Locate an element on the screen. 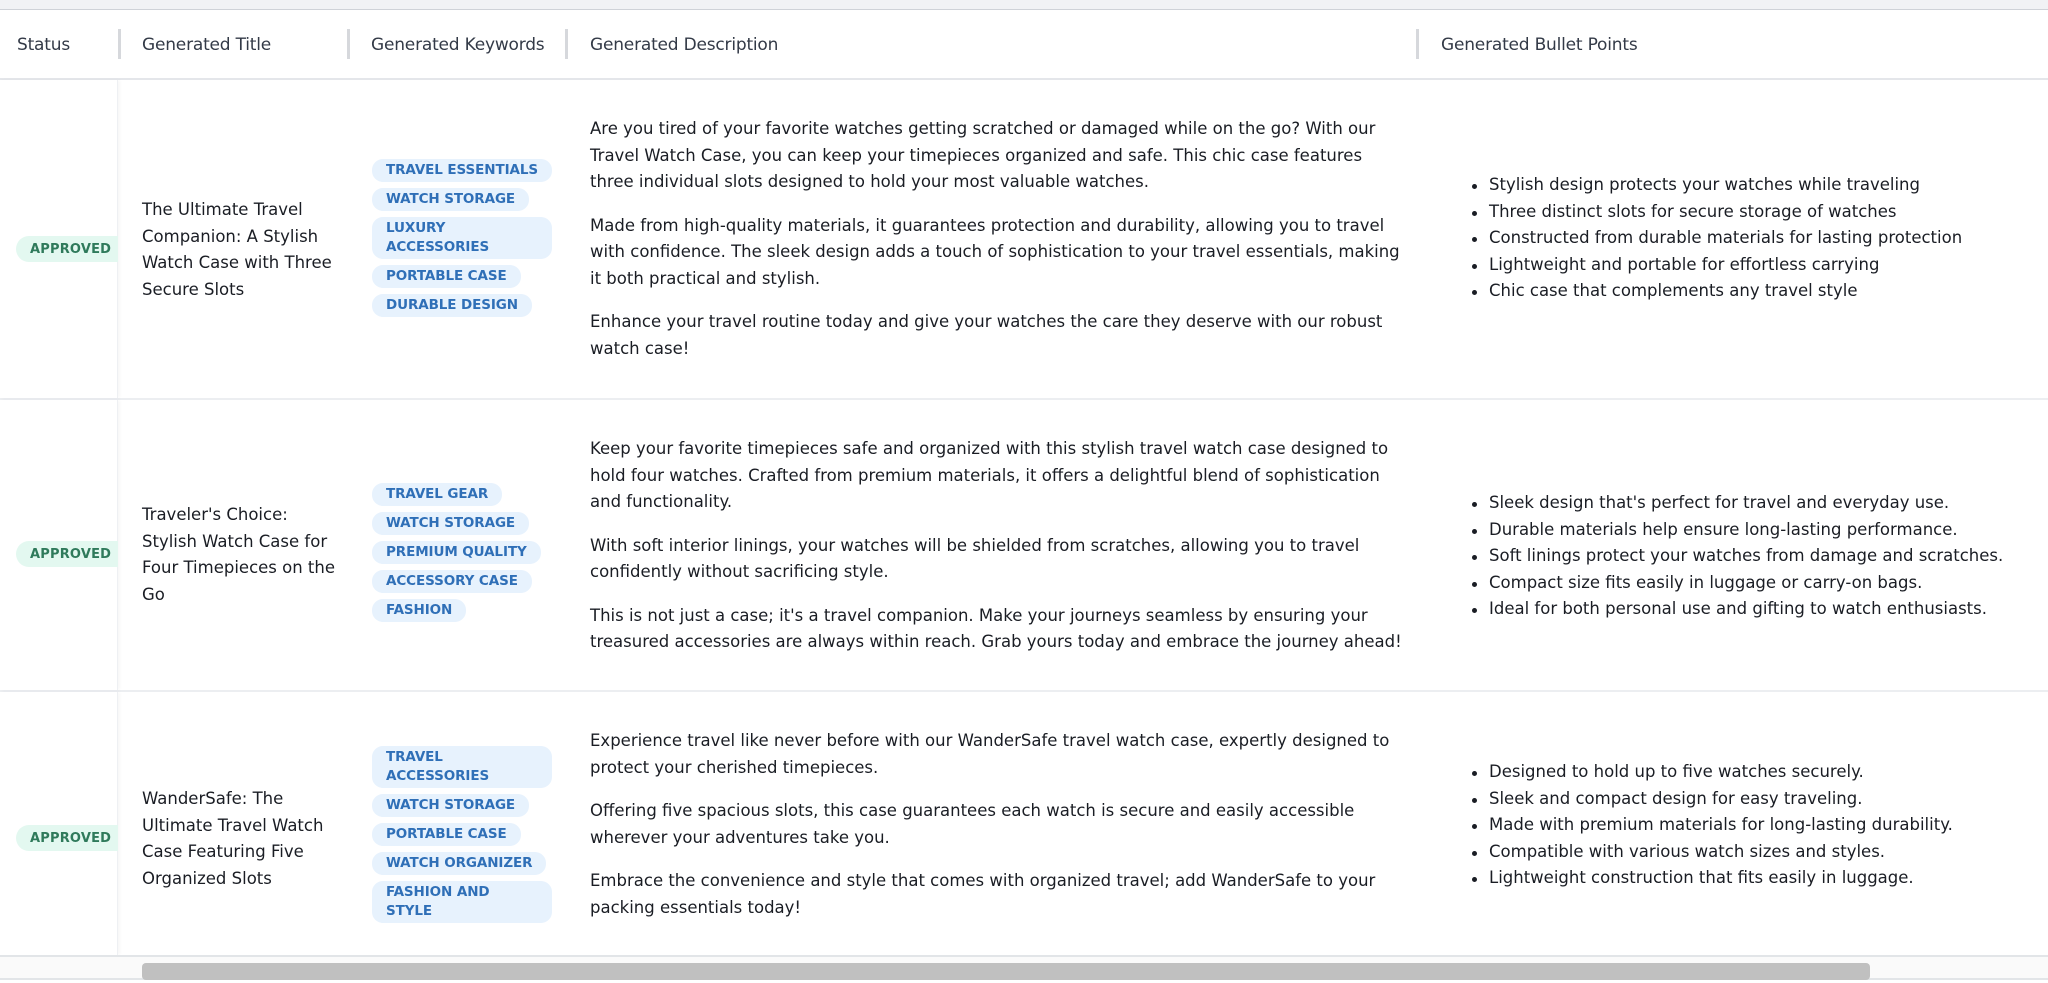 The width and height of the screenshot is (2048, 983). horizontal-scrollbar is located at coordinates (1024, 967).